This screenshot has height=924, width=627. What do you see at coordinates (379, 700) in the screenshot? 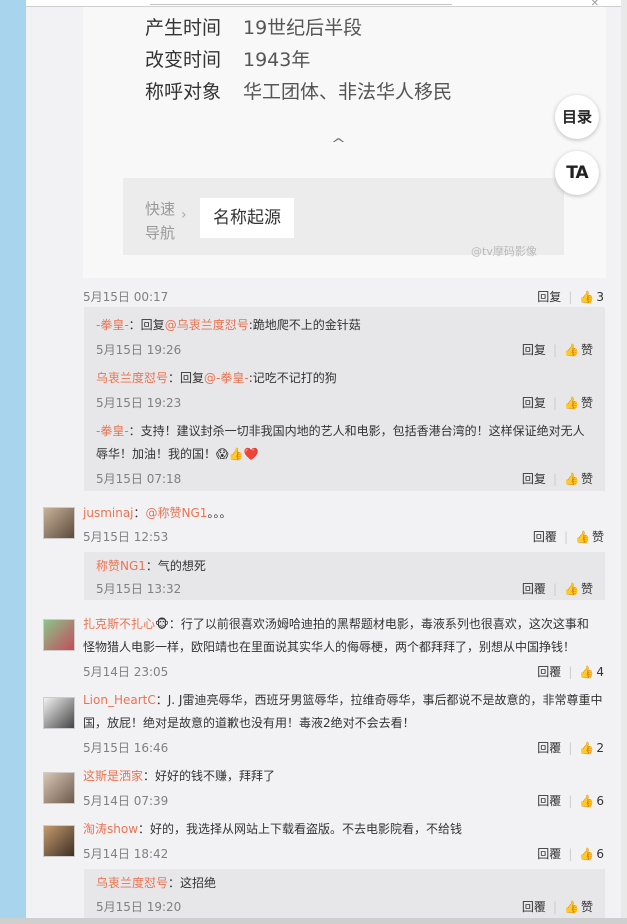
I see `comment-content: ：J. J雷迪亮辱华，西班牙男篮辱华，拉维奇辱华，事后都说不是故意的，非常尊重中` at bounding box center [379, 700].